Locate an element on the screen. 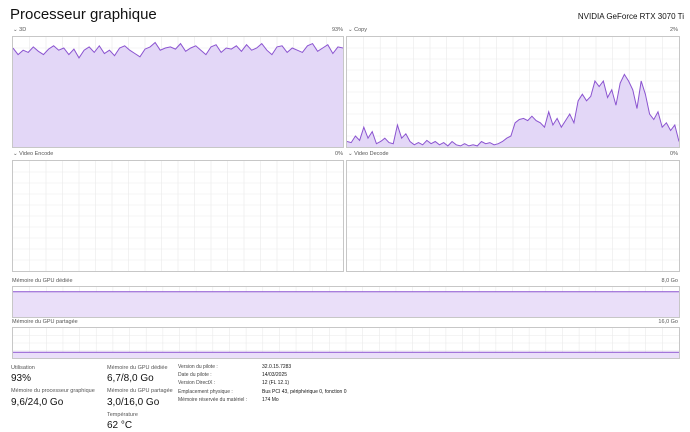 The image size is (690, 432). engine-encode-graph is located at coordinates (178, 216).